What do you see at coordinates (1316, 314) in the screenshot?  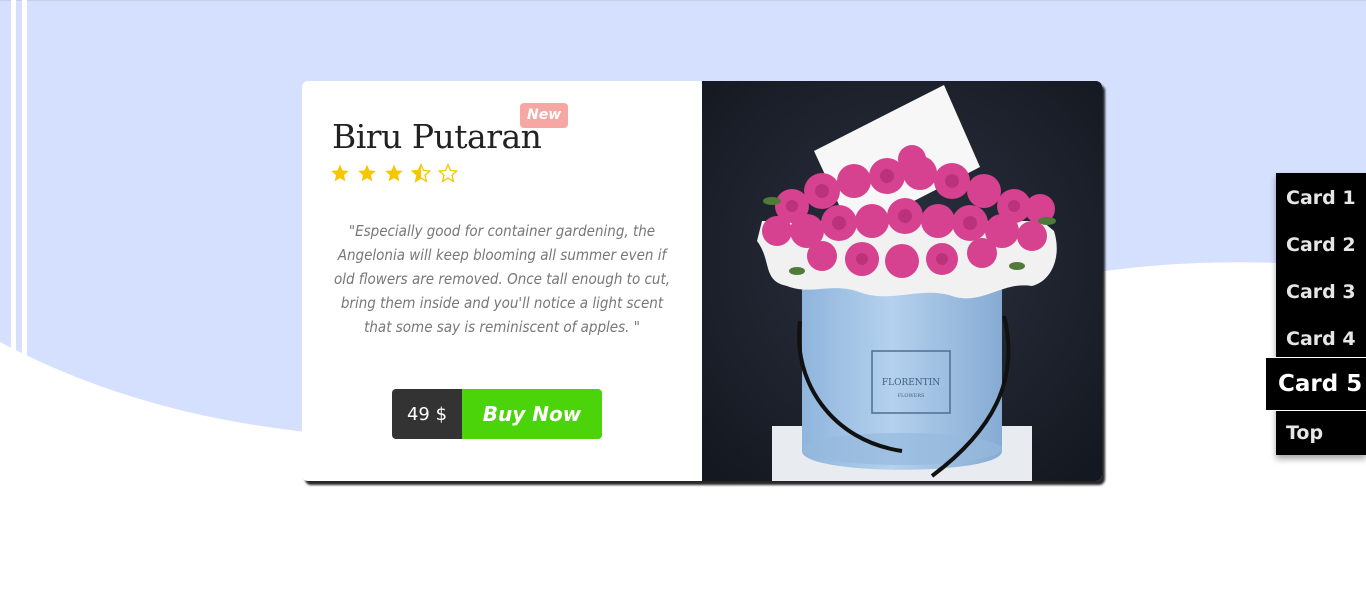 I see `card-navigation: Card 1 Card 2 Card 3 Card 4 Card 5 Top` at bounding box center [1316, 314].